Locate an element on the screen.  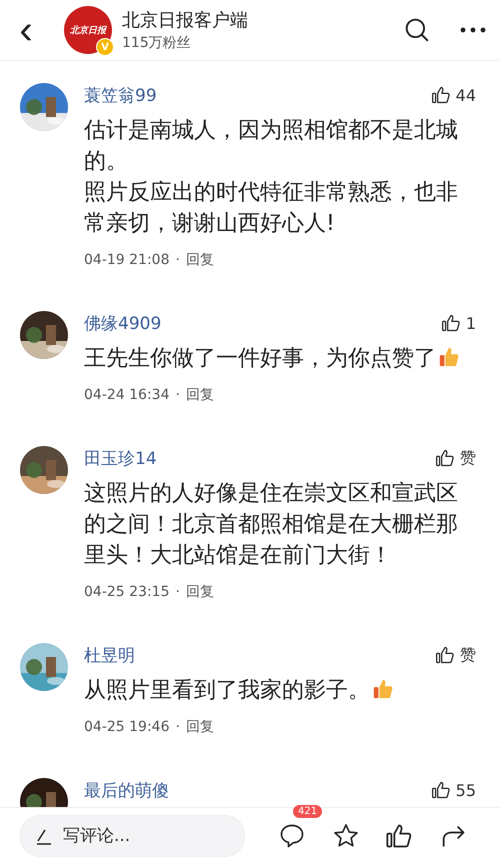
like-button: 55 is located at coordinates (453, 790).